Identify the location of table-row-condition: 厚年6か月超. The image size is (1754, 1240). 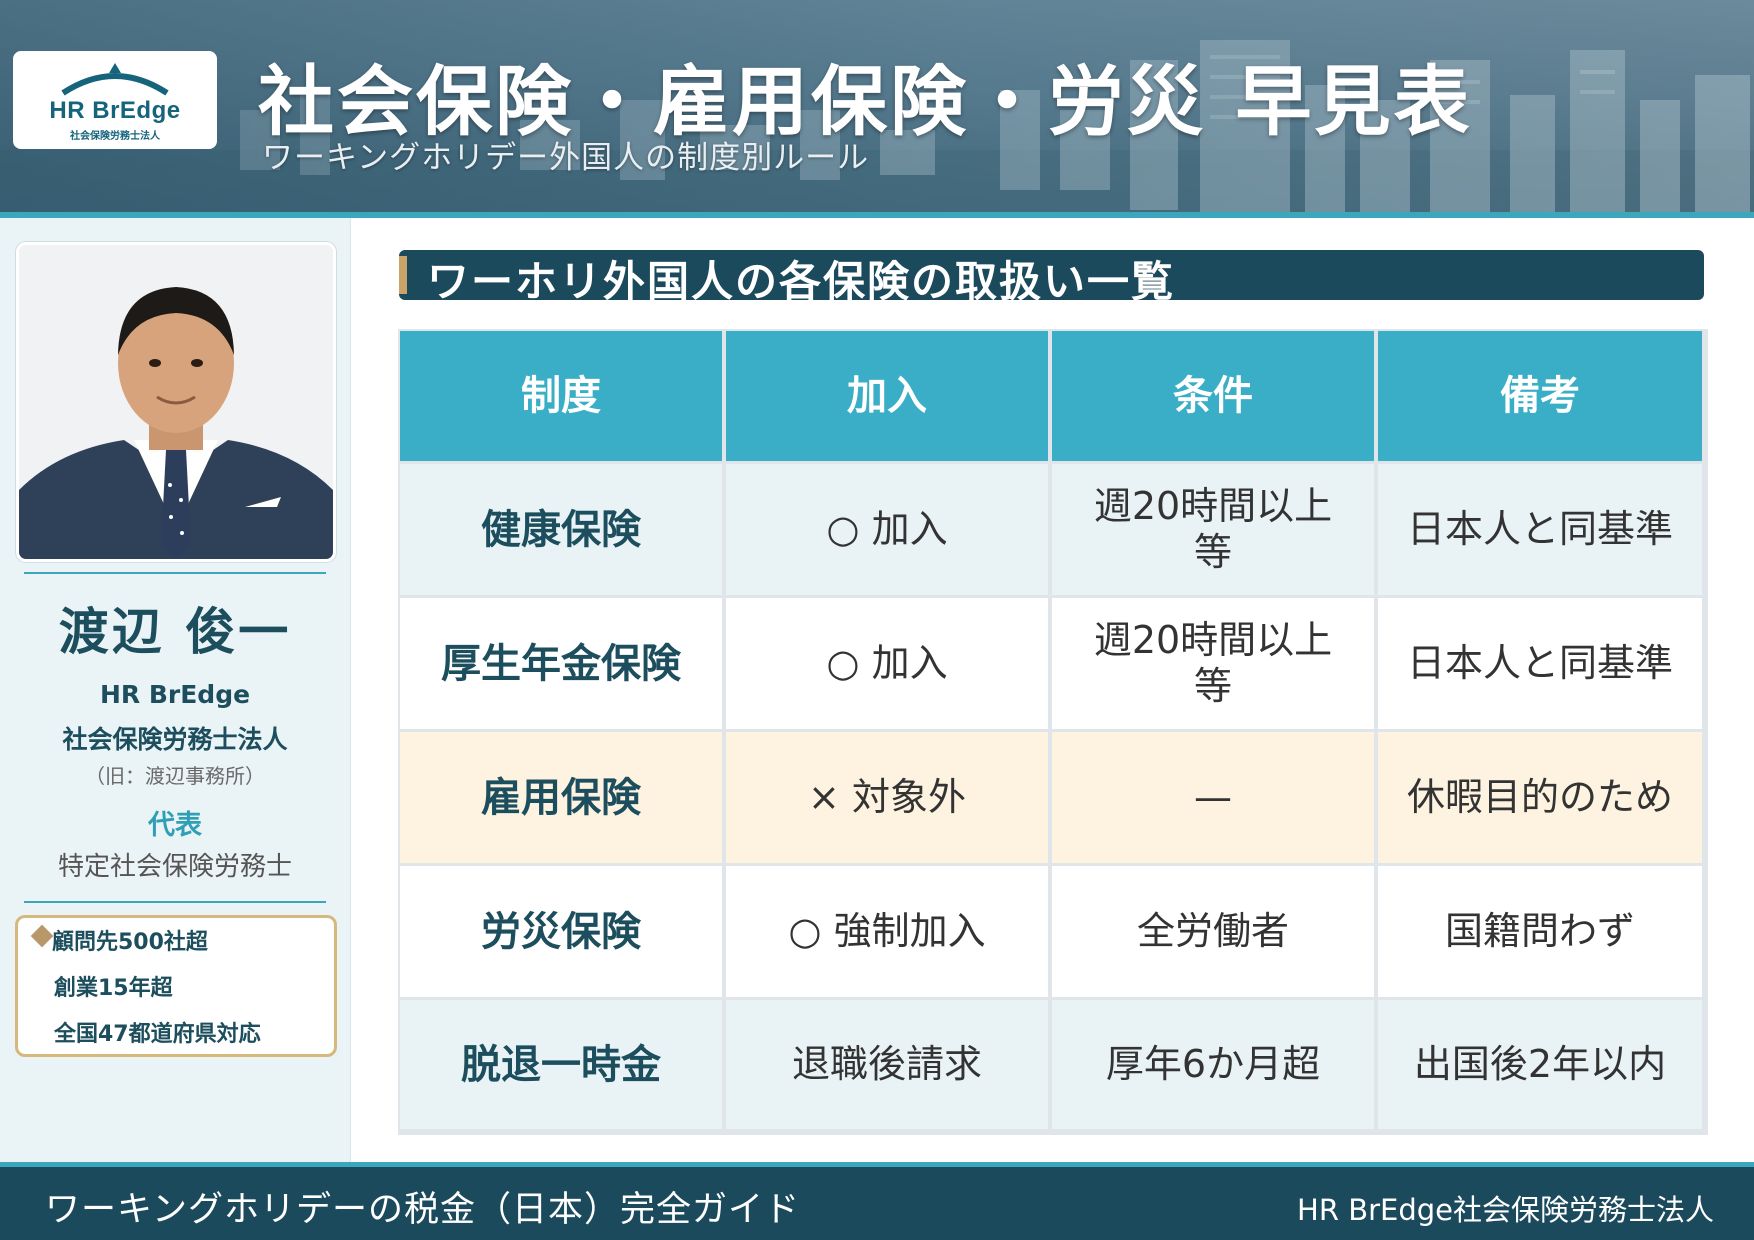
(1213, 1064).